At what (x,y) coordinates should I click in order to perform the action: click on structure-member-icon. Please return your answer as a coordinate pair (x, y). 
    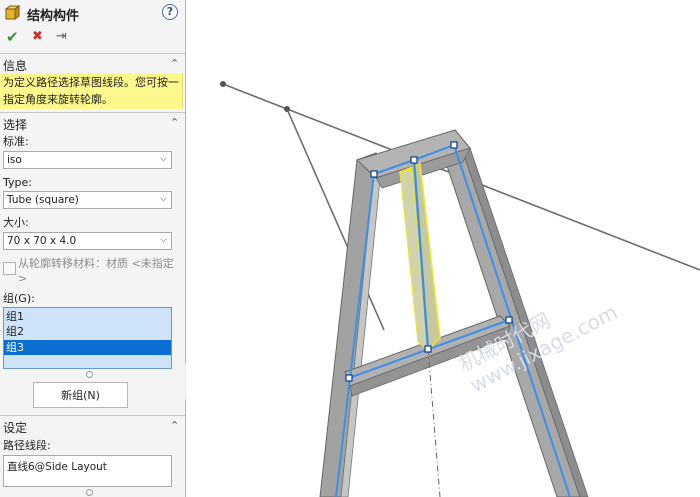
    Looking at the image, I should click on (12, 12).